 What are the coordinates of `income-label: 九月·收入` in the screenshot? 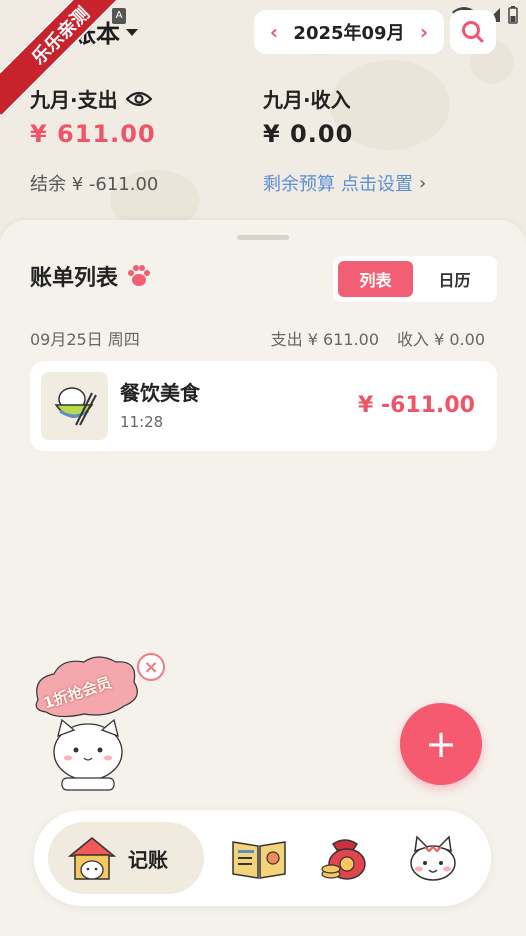 It's located at (307, 100).